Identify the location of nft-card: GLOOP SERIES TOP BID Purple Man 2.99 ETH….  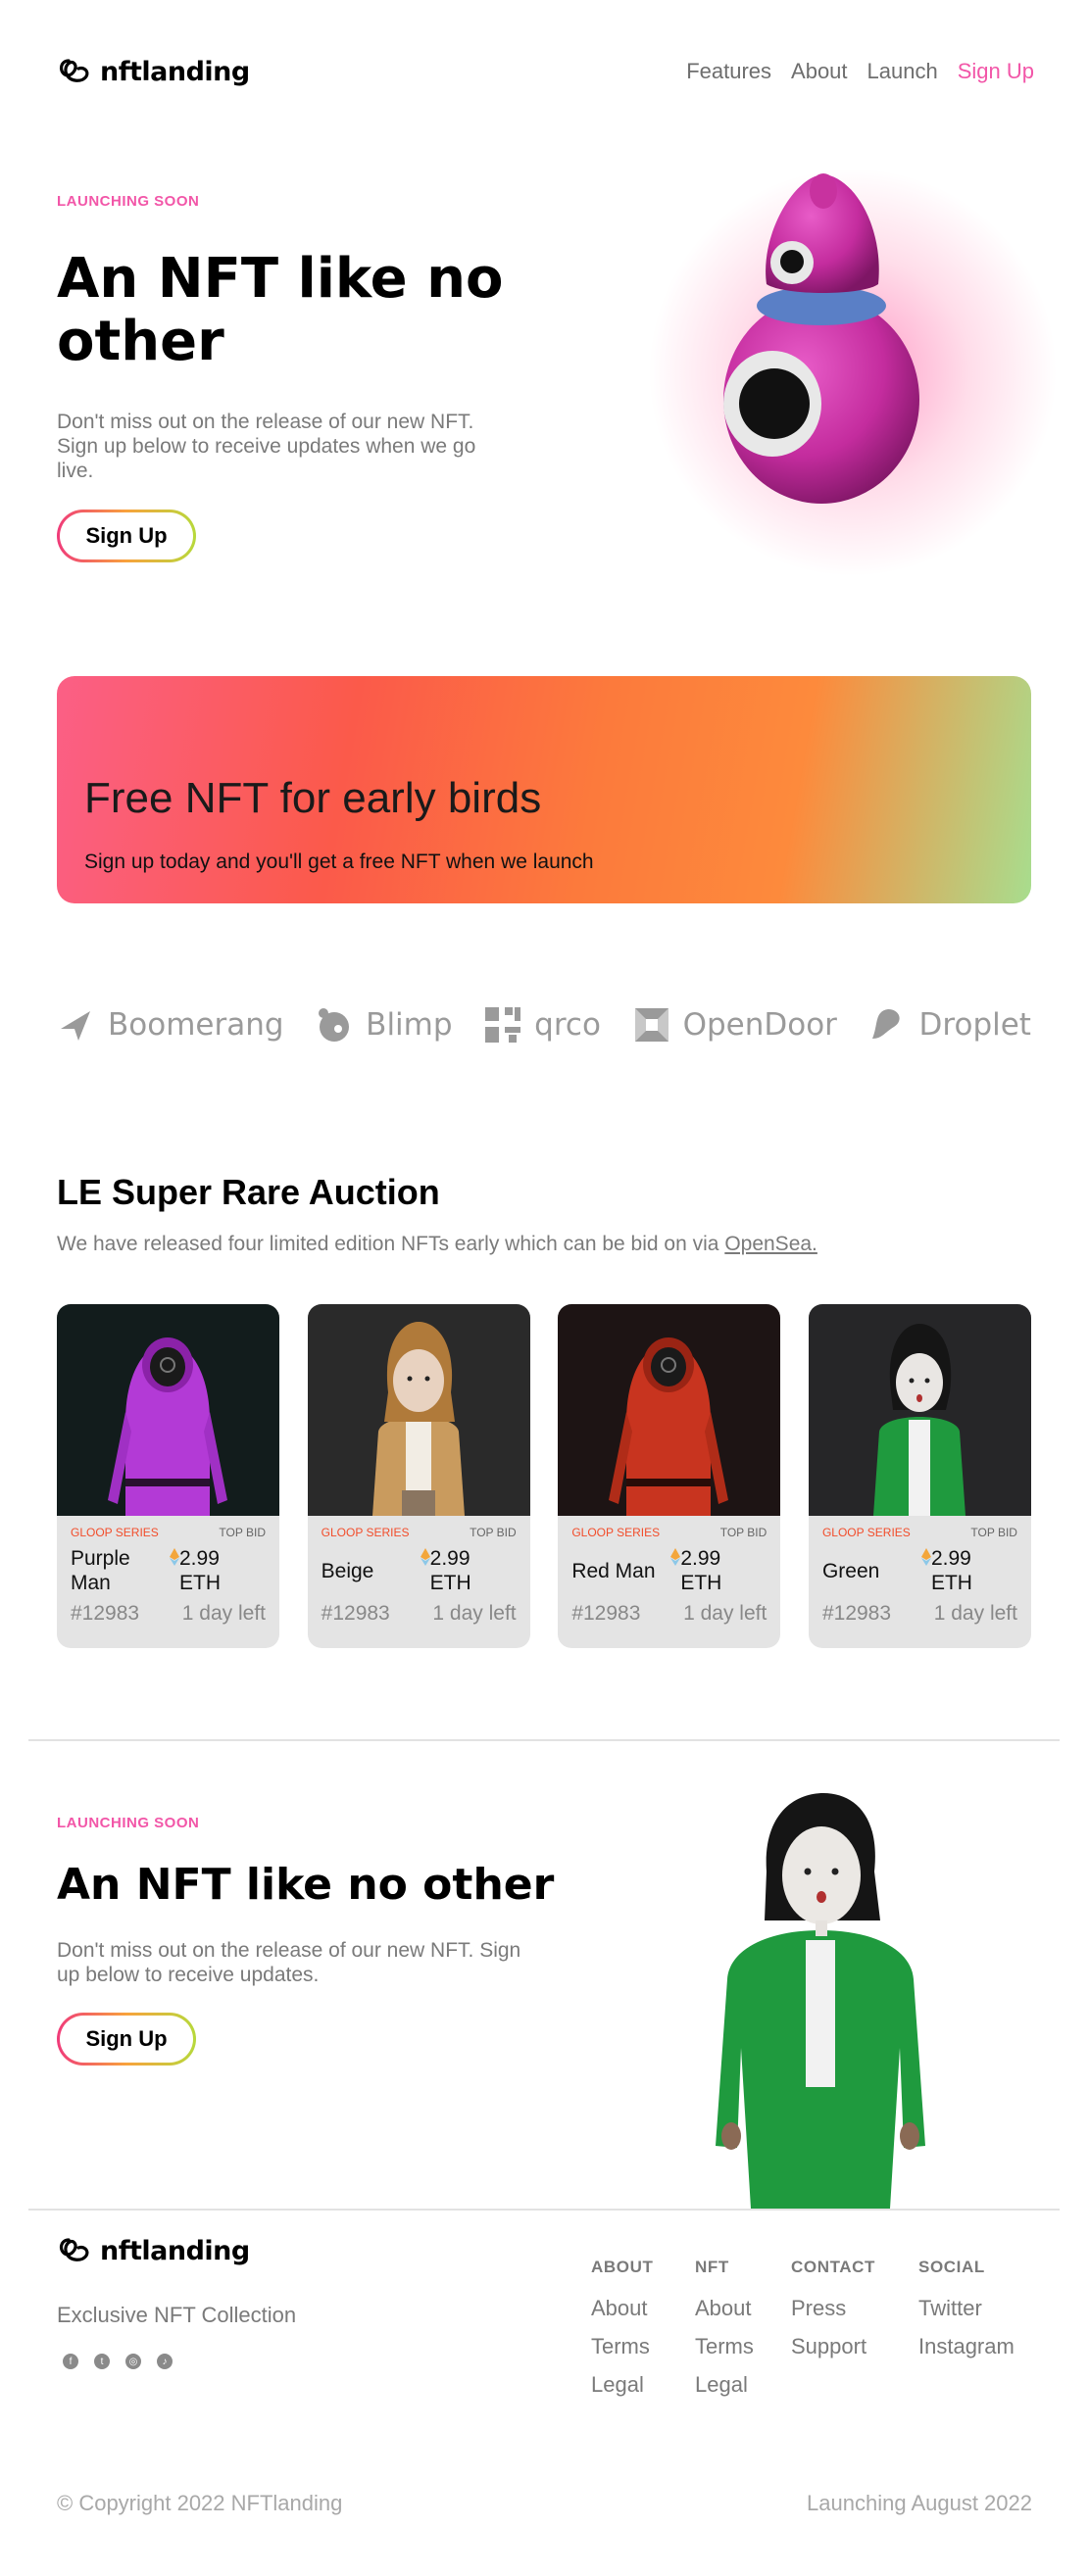
(168, 1476).